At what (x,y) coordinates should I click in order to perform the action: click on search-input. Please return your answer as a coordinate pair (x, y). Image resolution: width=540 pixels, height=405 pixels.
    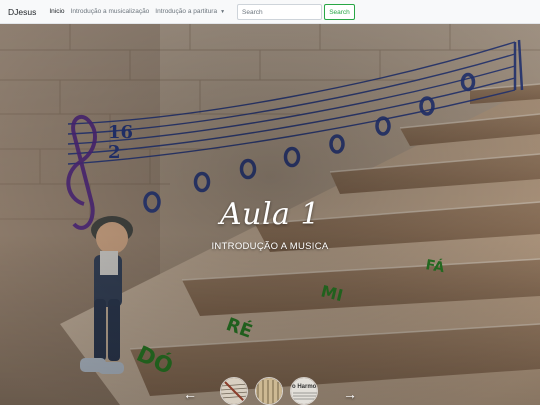
    Looking at the image, I should click on (279, 12).